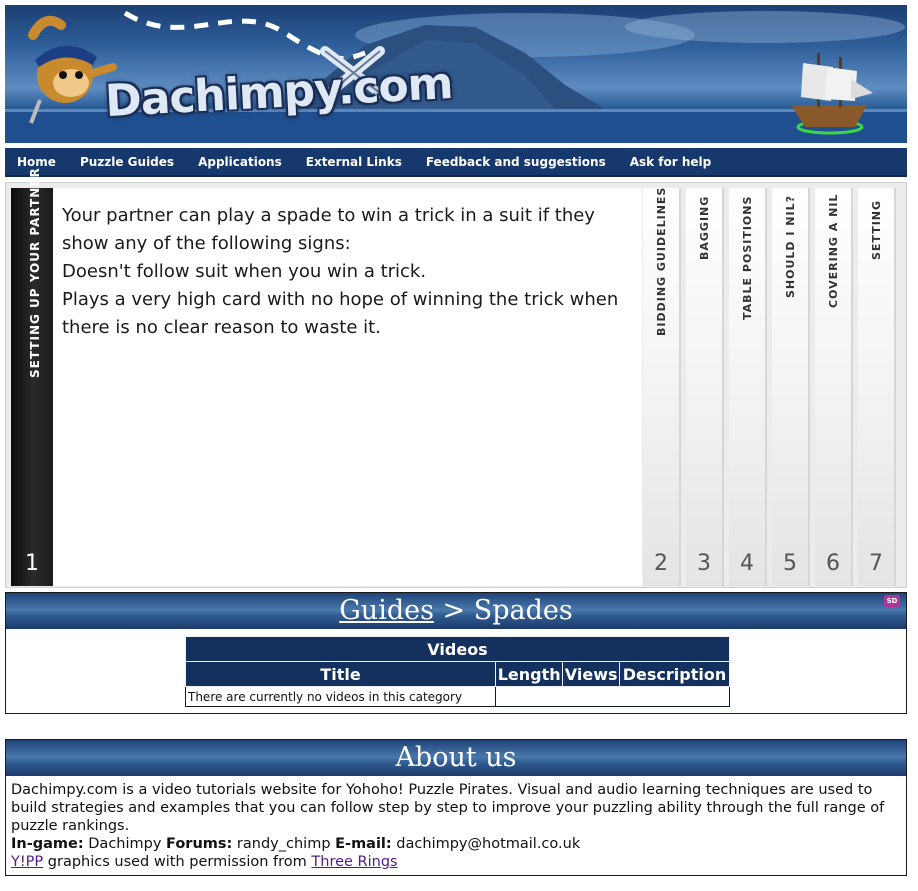 Image resolution: width=918 pixels, height=891 pixels. I want to click on videos-table-caption: Videos, so click(457, 649).